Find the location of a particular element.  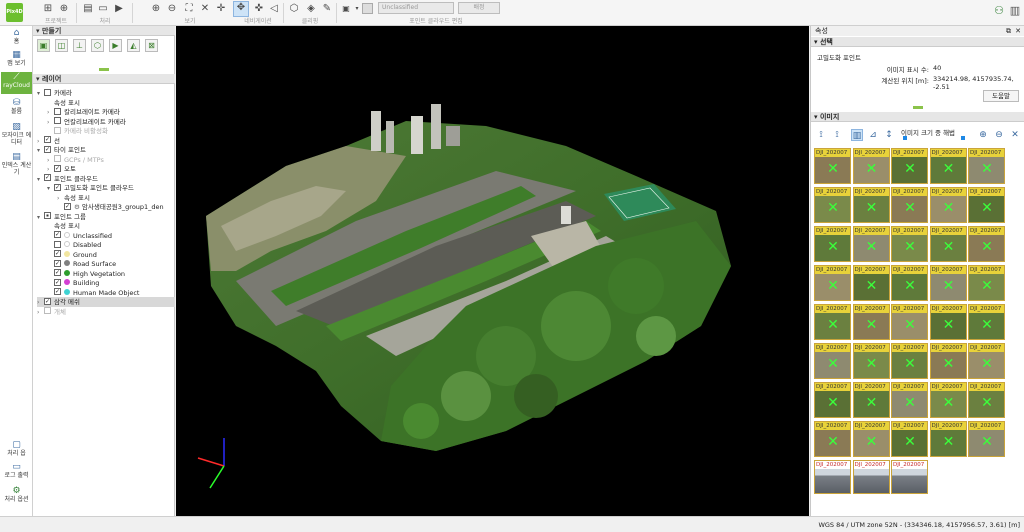

clip-layer-icon: ◈ is located at coordinates (311, 9).